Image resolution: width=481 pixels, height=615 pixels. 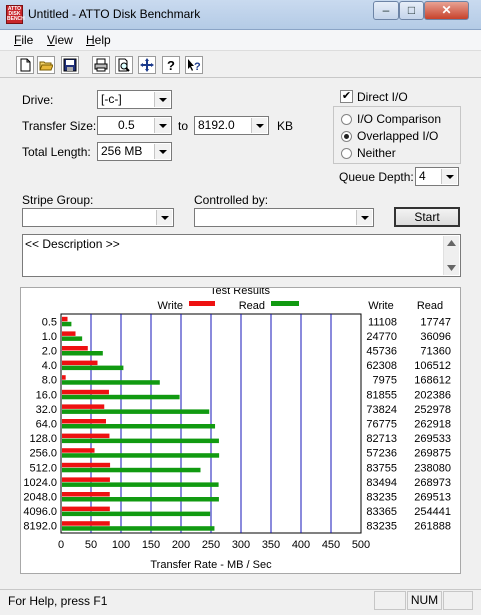 I want to click on description-scrollbar, so click(x=451, y=255).